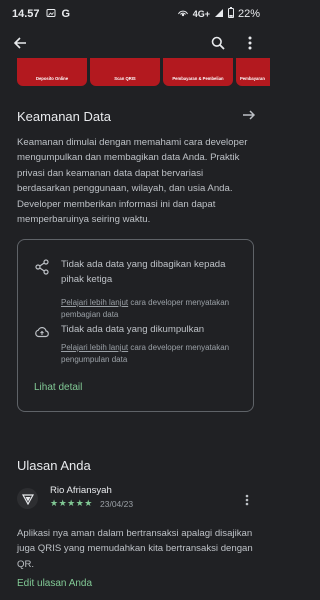 This screenshot has width=320, height=600. What do you see at coordinates (81, 490) in the screenshot?
I see `reviewer-name: Rio Afriansyah` at bounding box center [81, 490].